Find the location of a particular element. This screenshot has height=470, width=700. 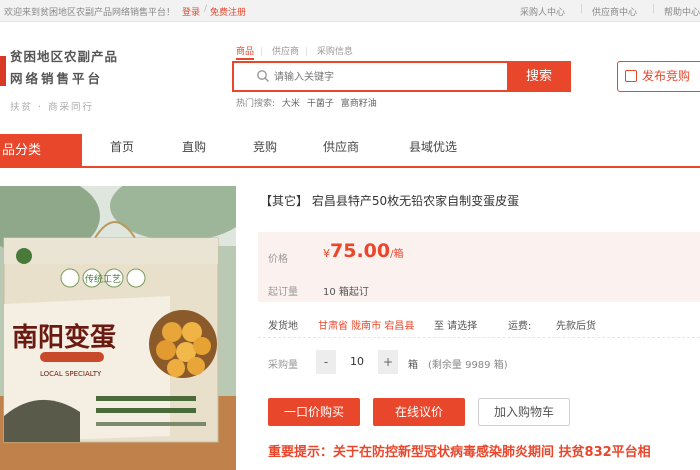

search-bar: 搜索 is located at coordinates (401, 76).